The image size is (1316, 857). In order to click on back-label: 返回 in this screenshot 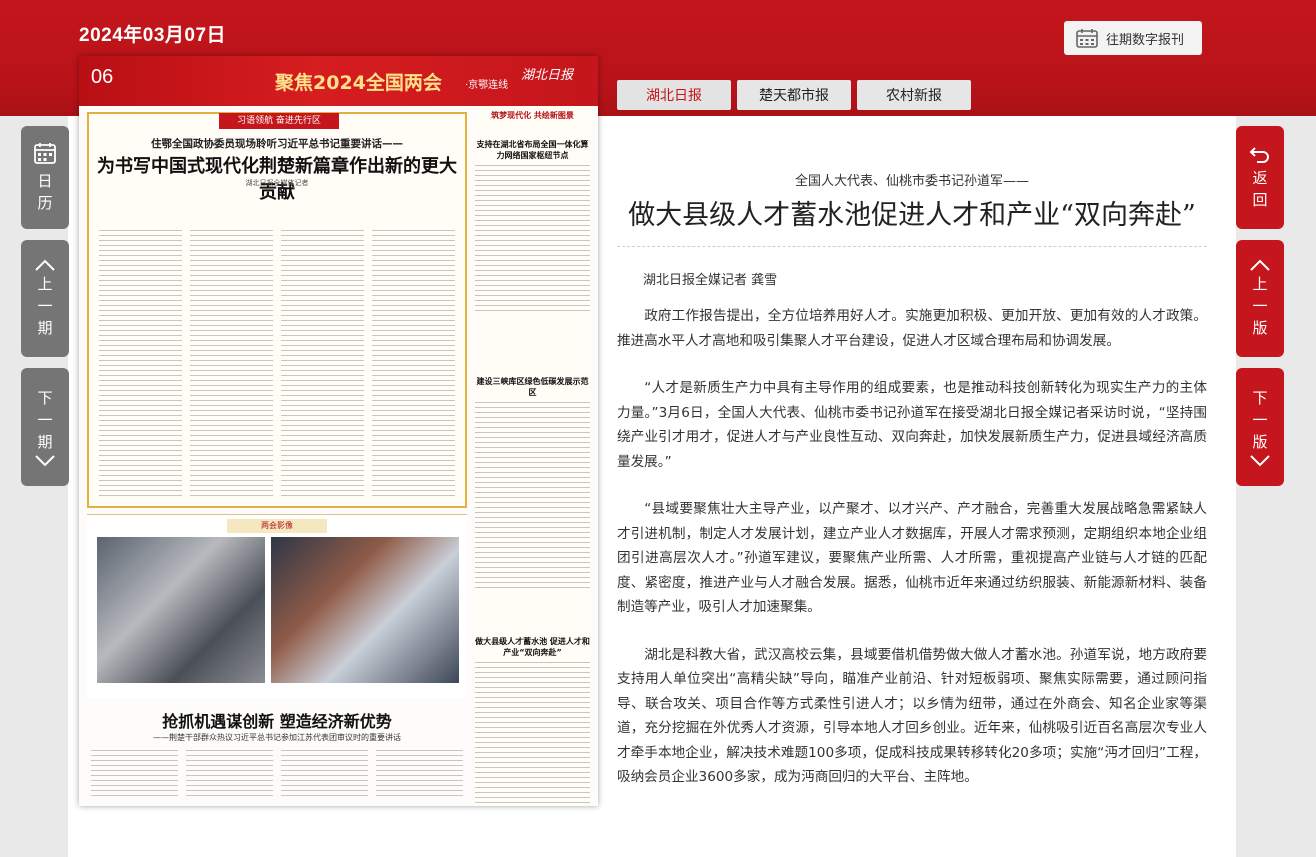, I will do `click(1260, 188)`.